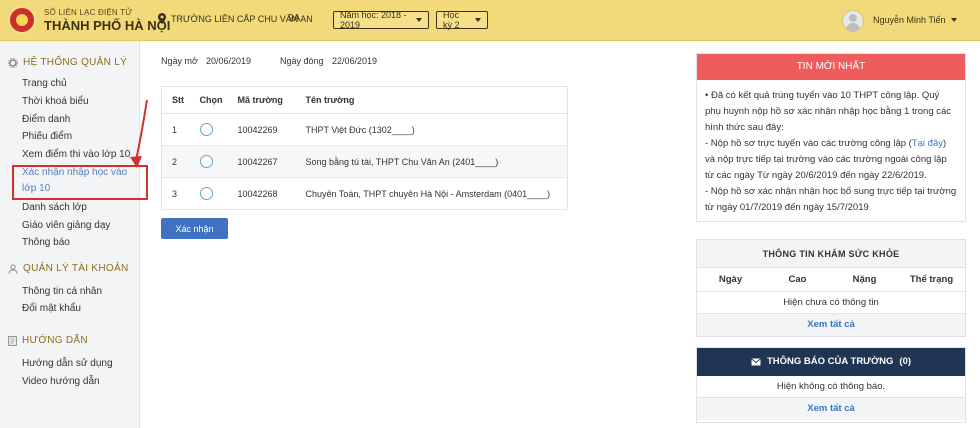  What do you see at coordinates (76, 268) in the screenshot?
I see `section-account-label: QUẢN LÝ TÀI KHOẢN` at bounding box center [76, 268].